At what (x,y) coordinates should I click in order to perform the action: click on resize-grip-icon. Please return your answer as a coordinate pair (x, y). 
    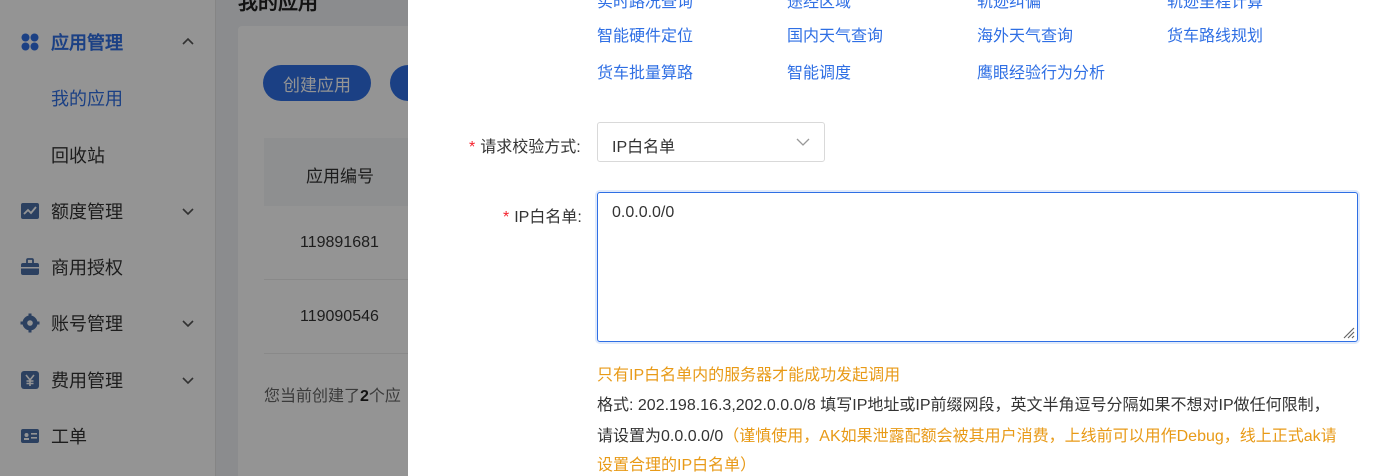
    Looking at the image, I should click on (1348, 332).